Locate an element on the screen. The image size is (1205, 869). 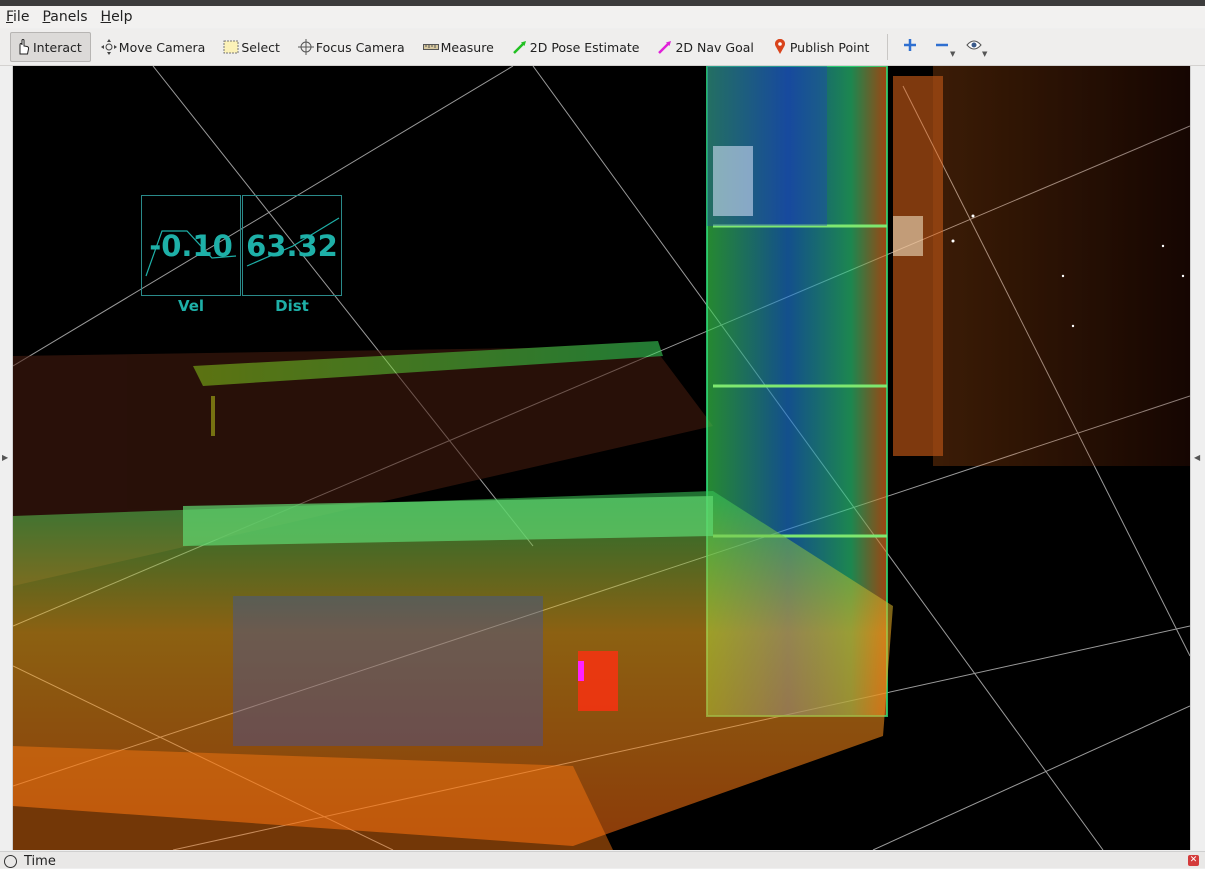
minus-icon is located at coordinates (942, 47).